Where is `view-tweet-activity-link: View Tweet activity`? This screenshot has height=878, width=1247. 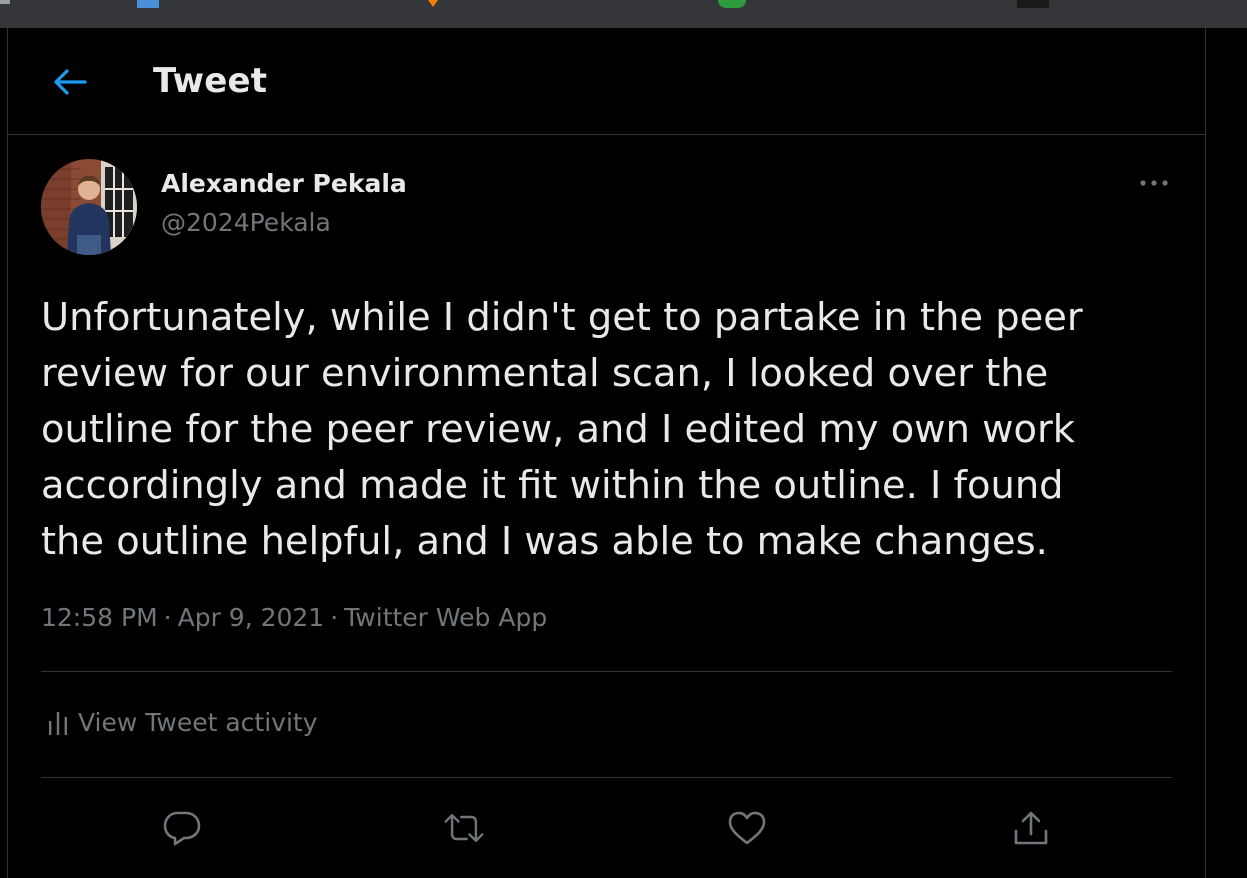 view-tweet-activity-link: View Tweet activity is located at coordinates (183, 722).